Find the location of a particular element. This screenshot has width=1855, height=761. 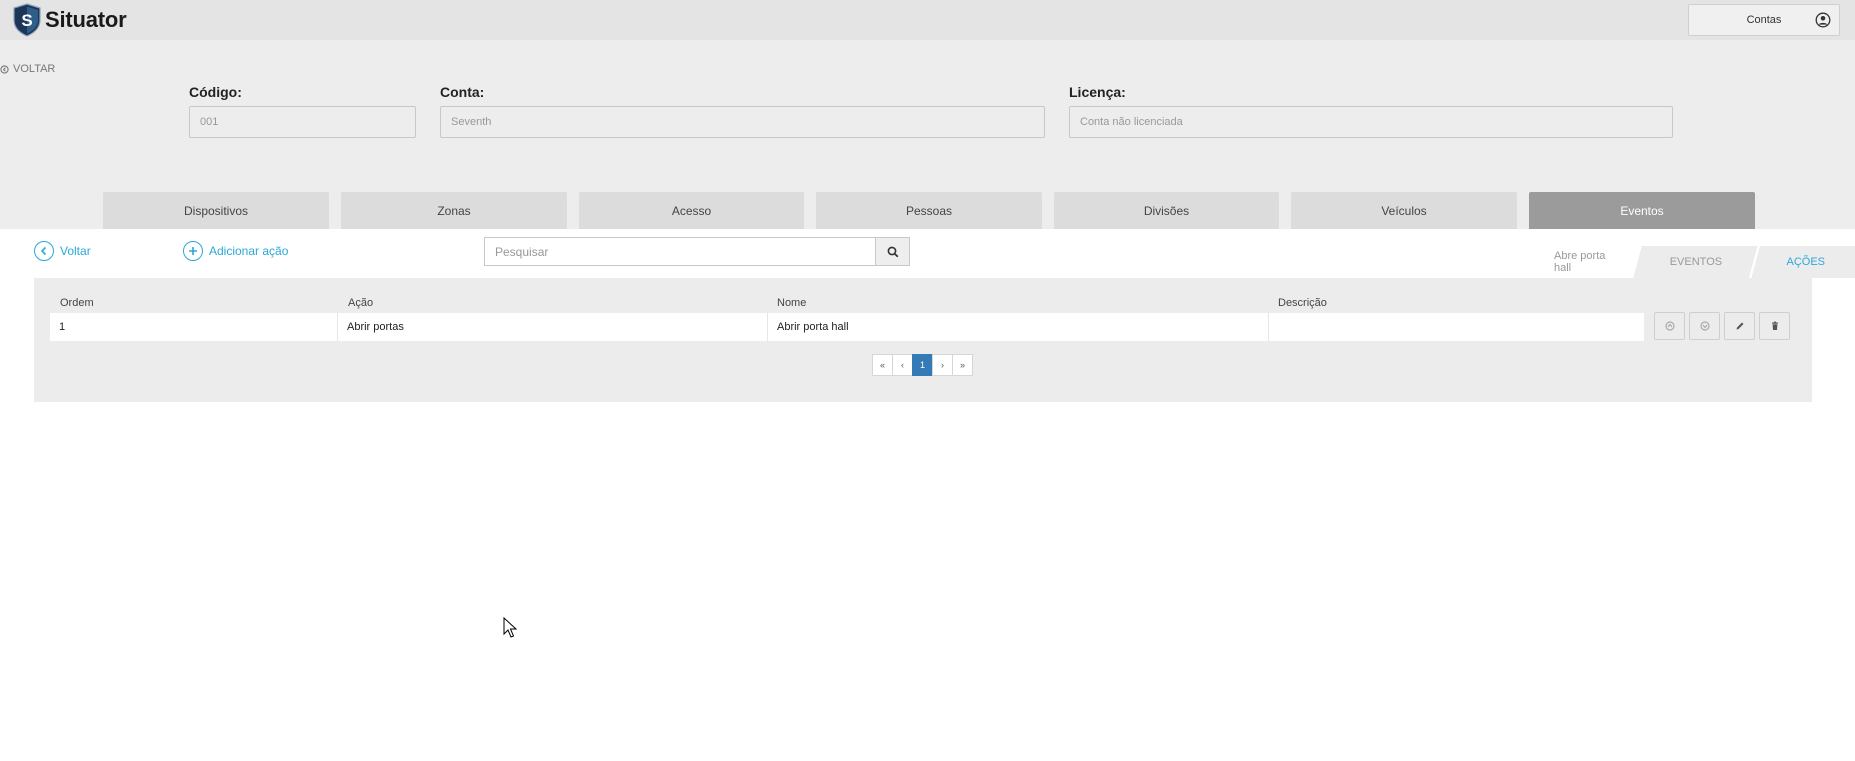

svg-text: S is located at coordinates (26, 20).